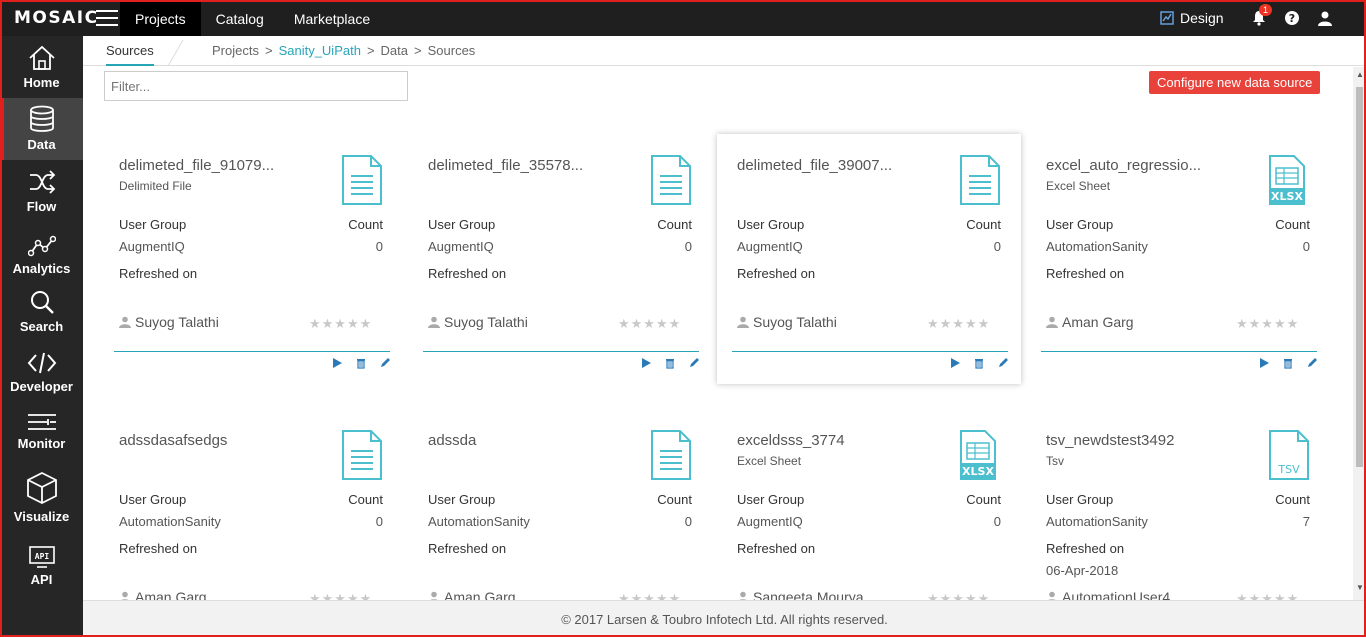  What do you see at coordinates (671, 182) in the screenshot?
I see `card-icon` at bounding box center [671, 182].